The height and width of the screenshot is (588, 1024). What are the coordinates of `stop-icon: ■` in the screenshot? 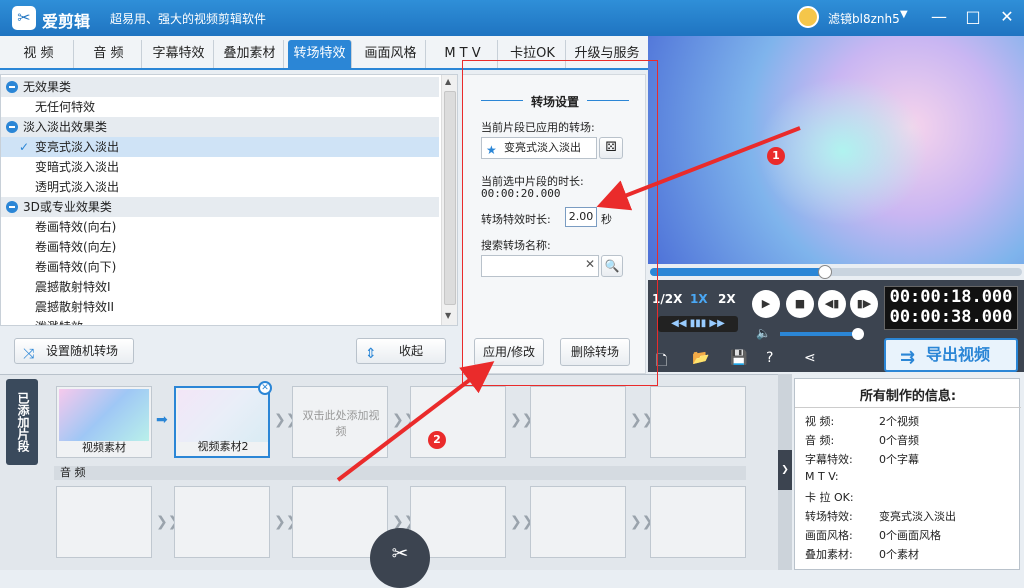 It's located at (800, 304).